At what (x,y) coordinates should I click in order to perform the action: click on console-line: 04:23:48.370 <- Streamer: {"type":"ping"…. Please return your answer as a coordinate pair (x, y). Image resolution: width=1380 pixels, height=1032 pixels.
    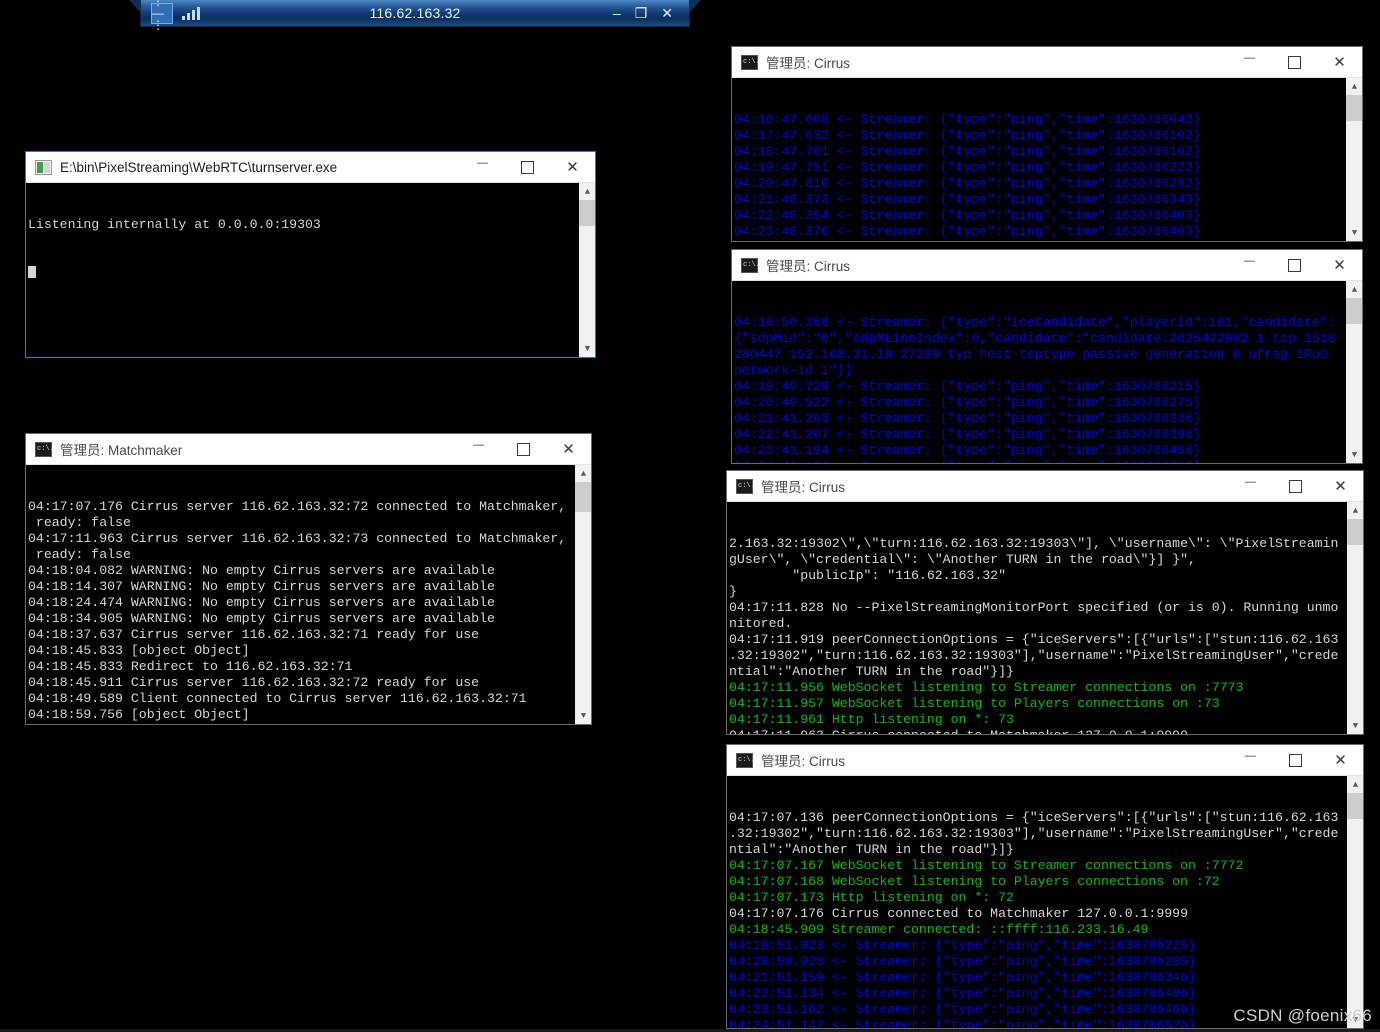
    Looking at the image, I should click on (967, 231).